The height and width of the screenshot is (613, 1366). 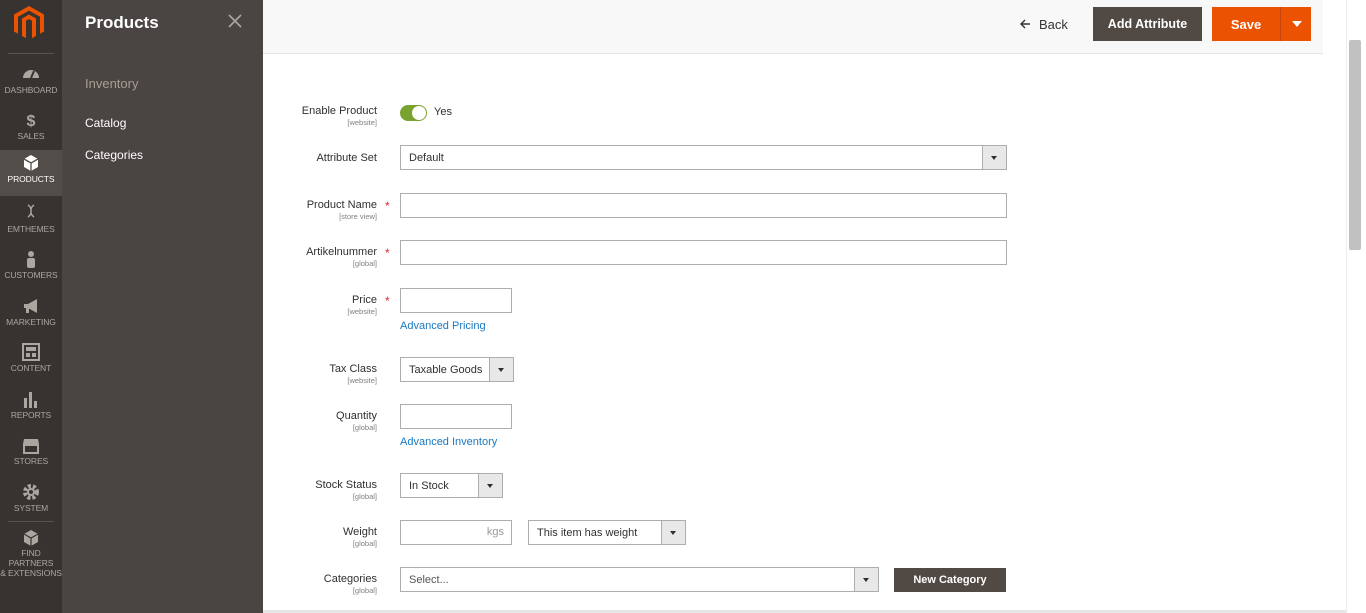 What do you see at coordinates (30, 306) in the screenshot?
I see `megaphone-icon` at bounding box center [30, 306].